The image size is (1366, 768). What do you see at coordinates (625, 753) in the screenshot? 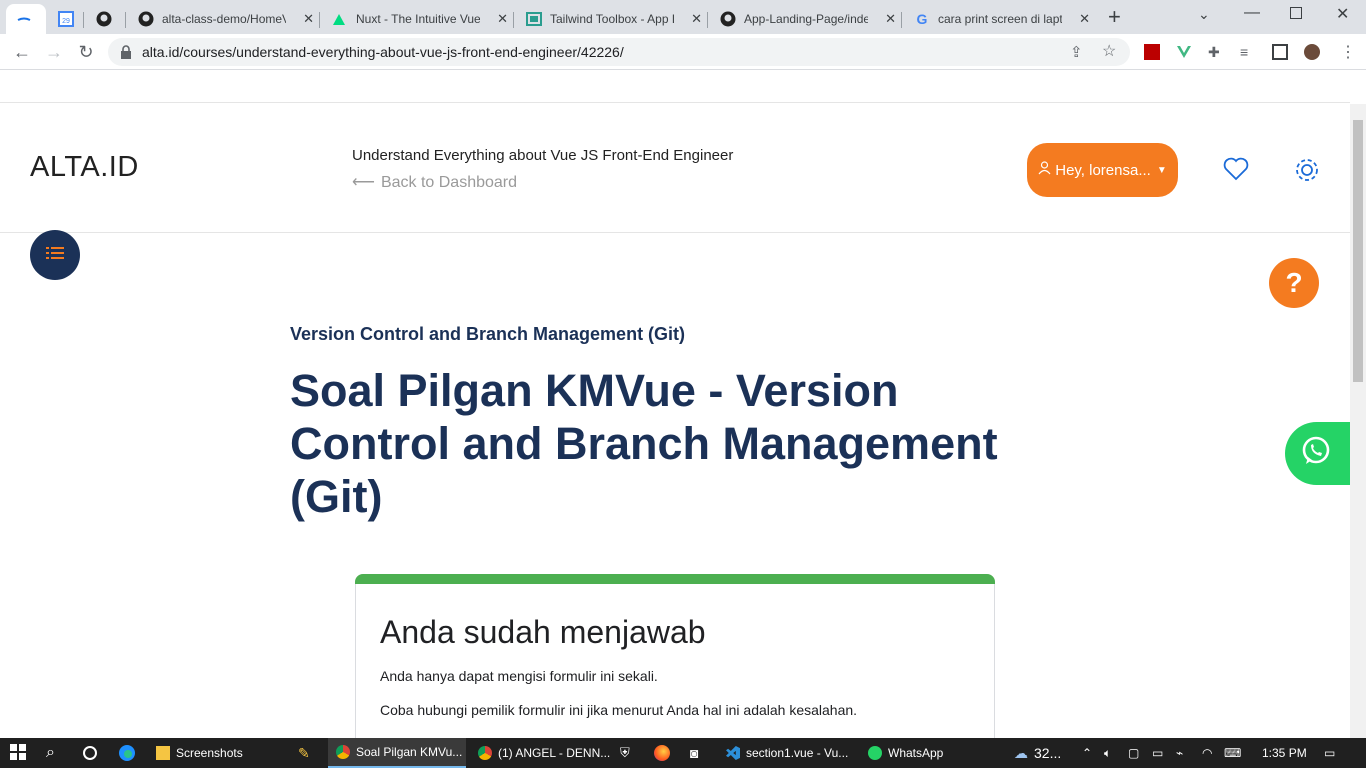
I see `security-shield-icon: ⛨` at bounding box center [625, 753].